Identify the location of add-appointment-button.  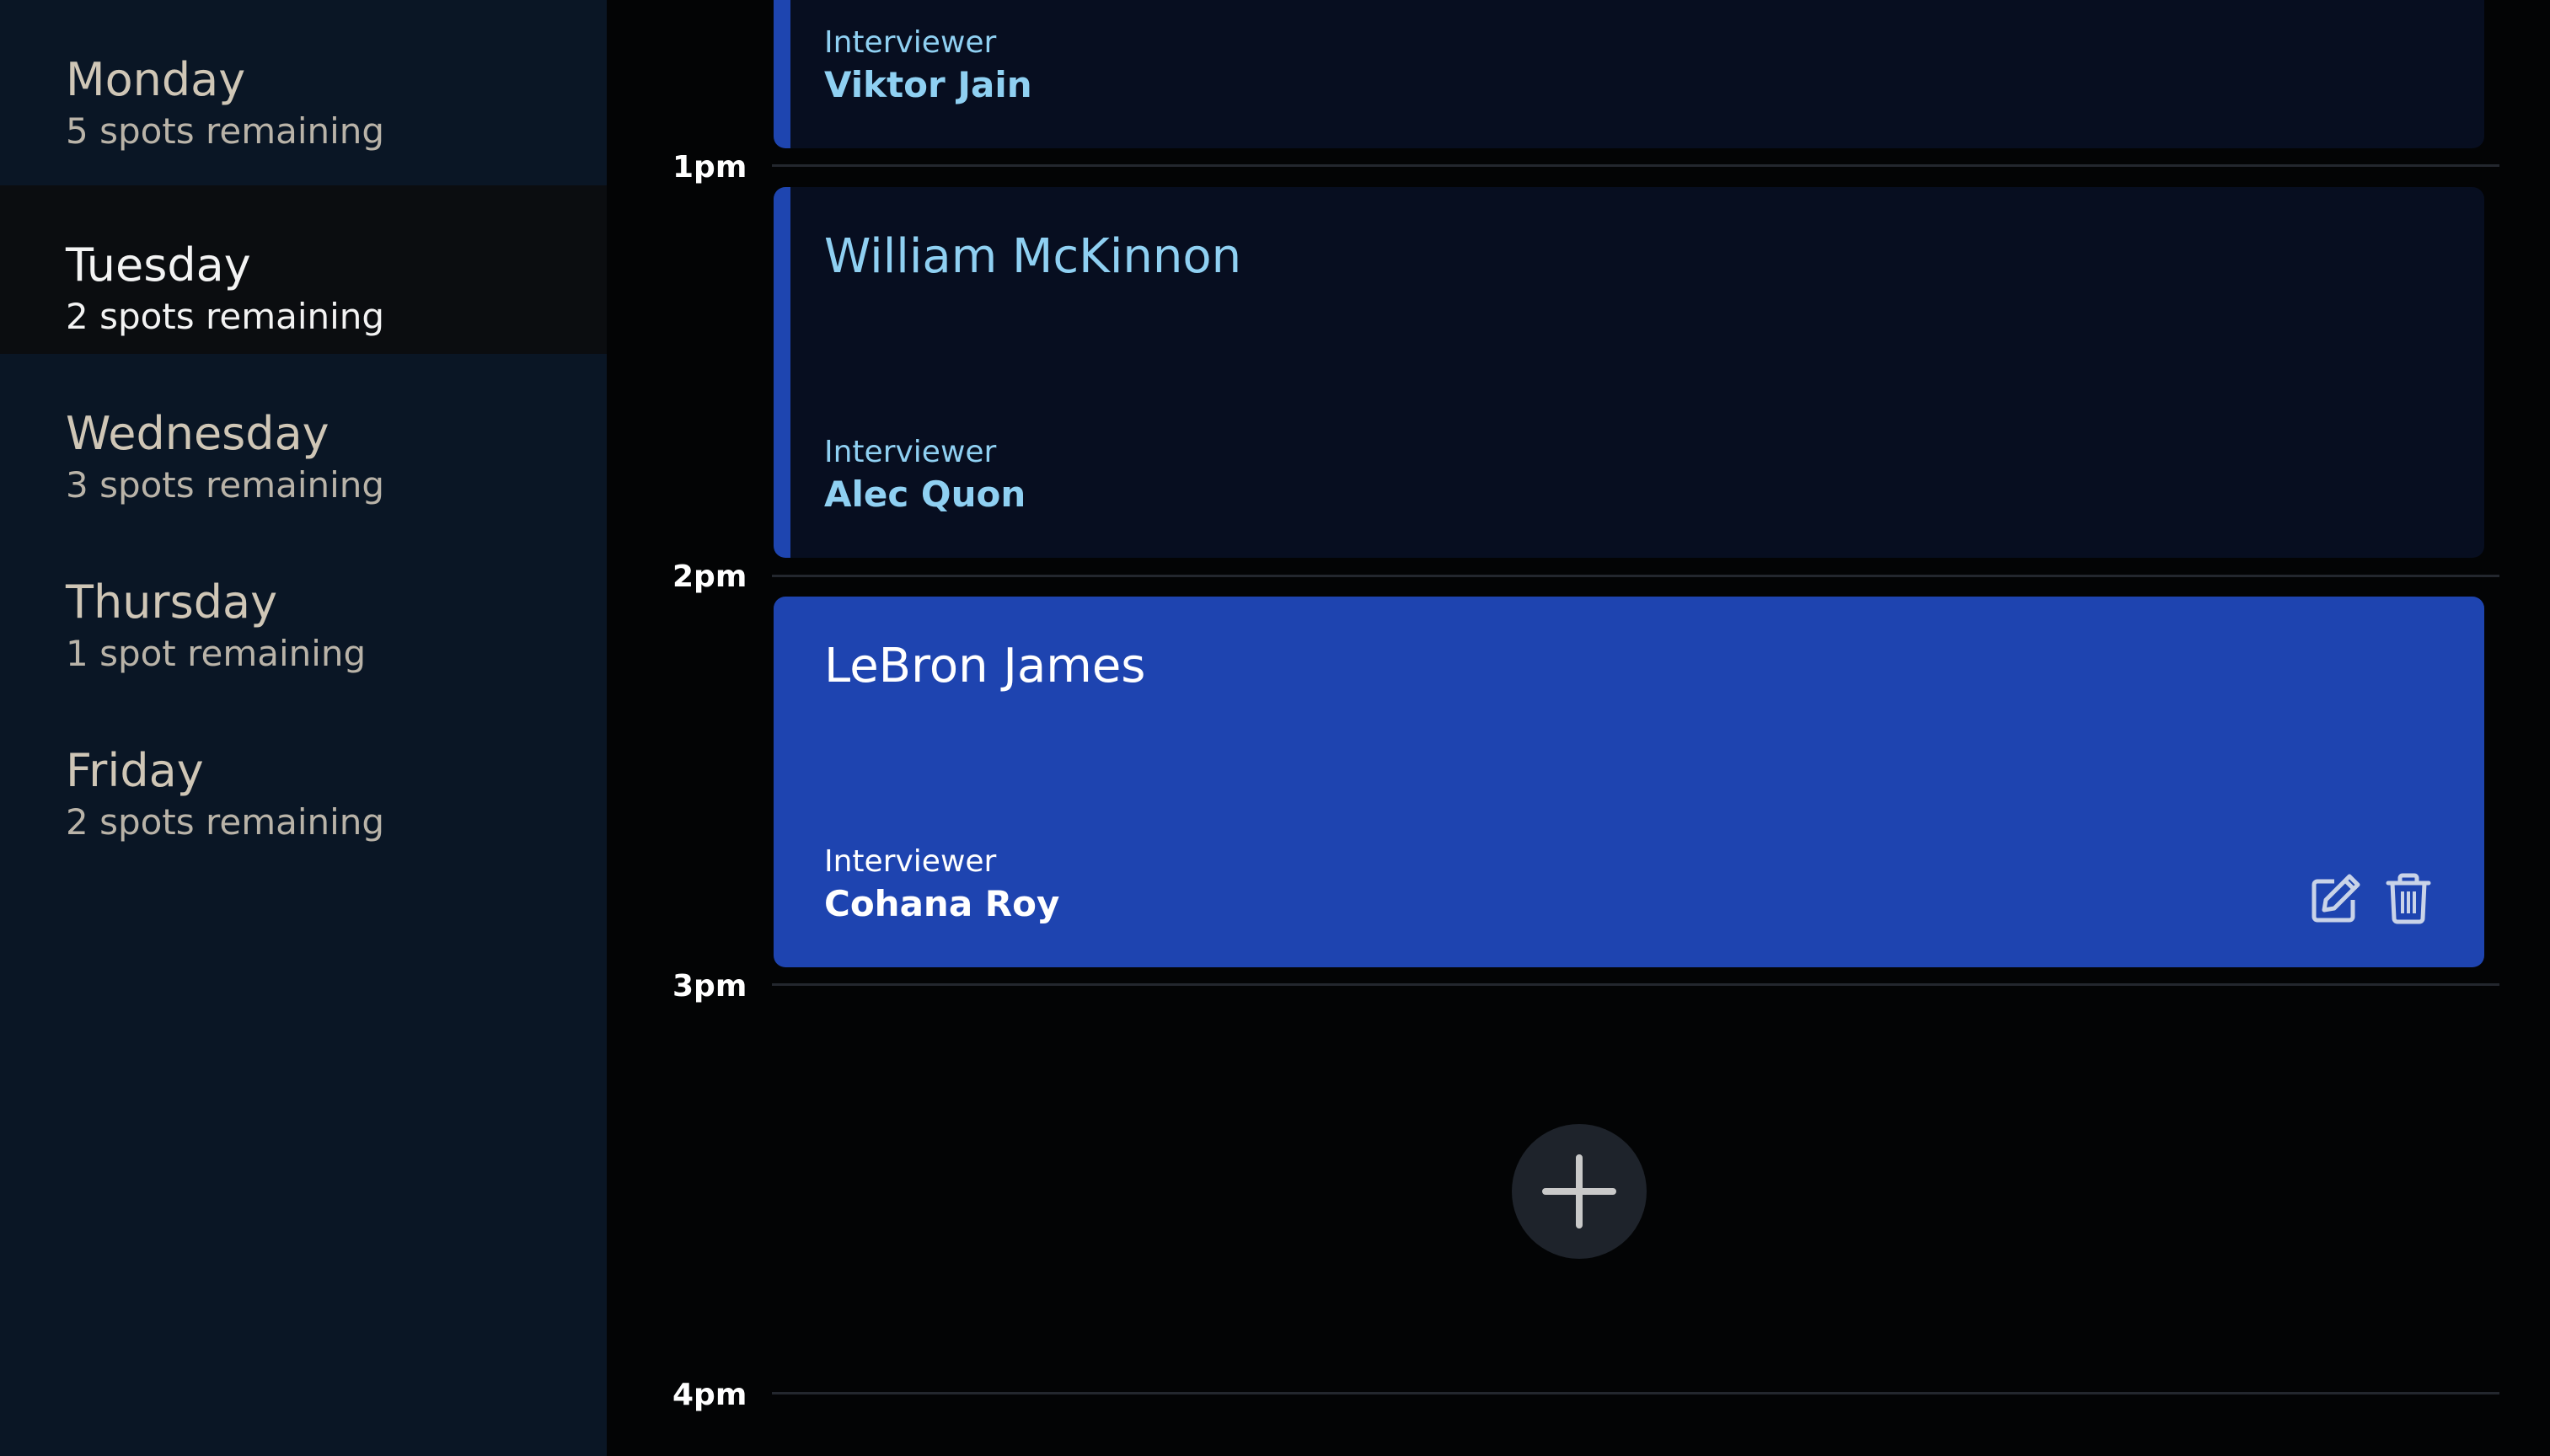
(1579, 1191).